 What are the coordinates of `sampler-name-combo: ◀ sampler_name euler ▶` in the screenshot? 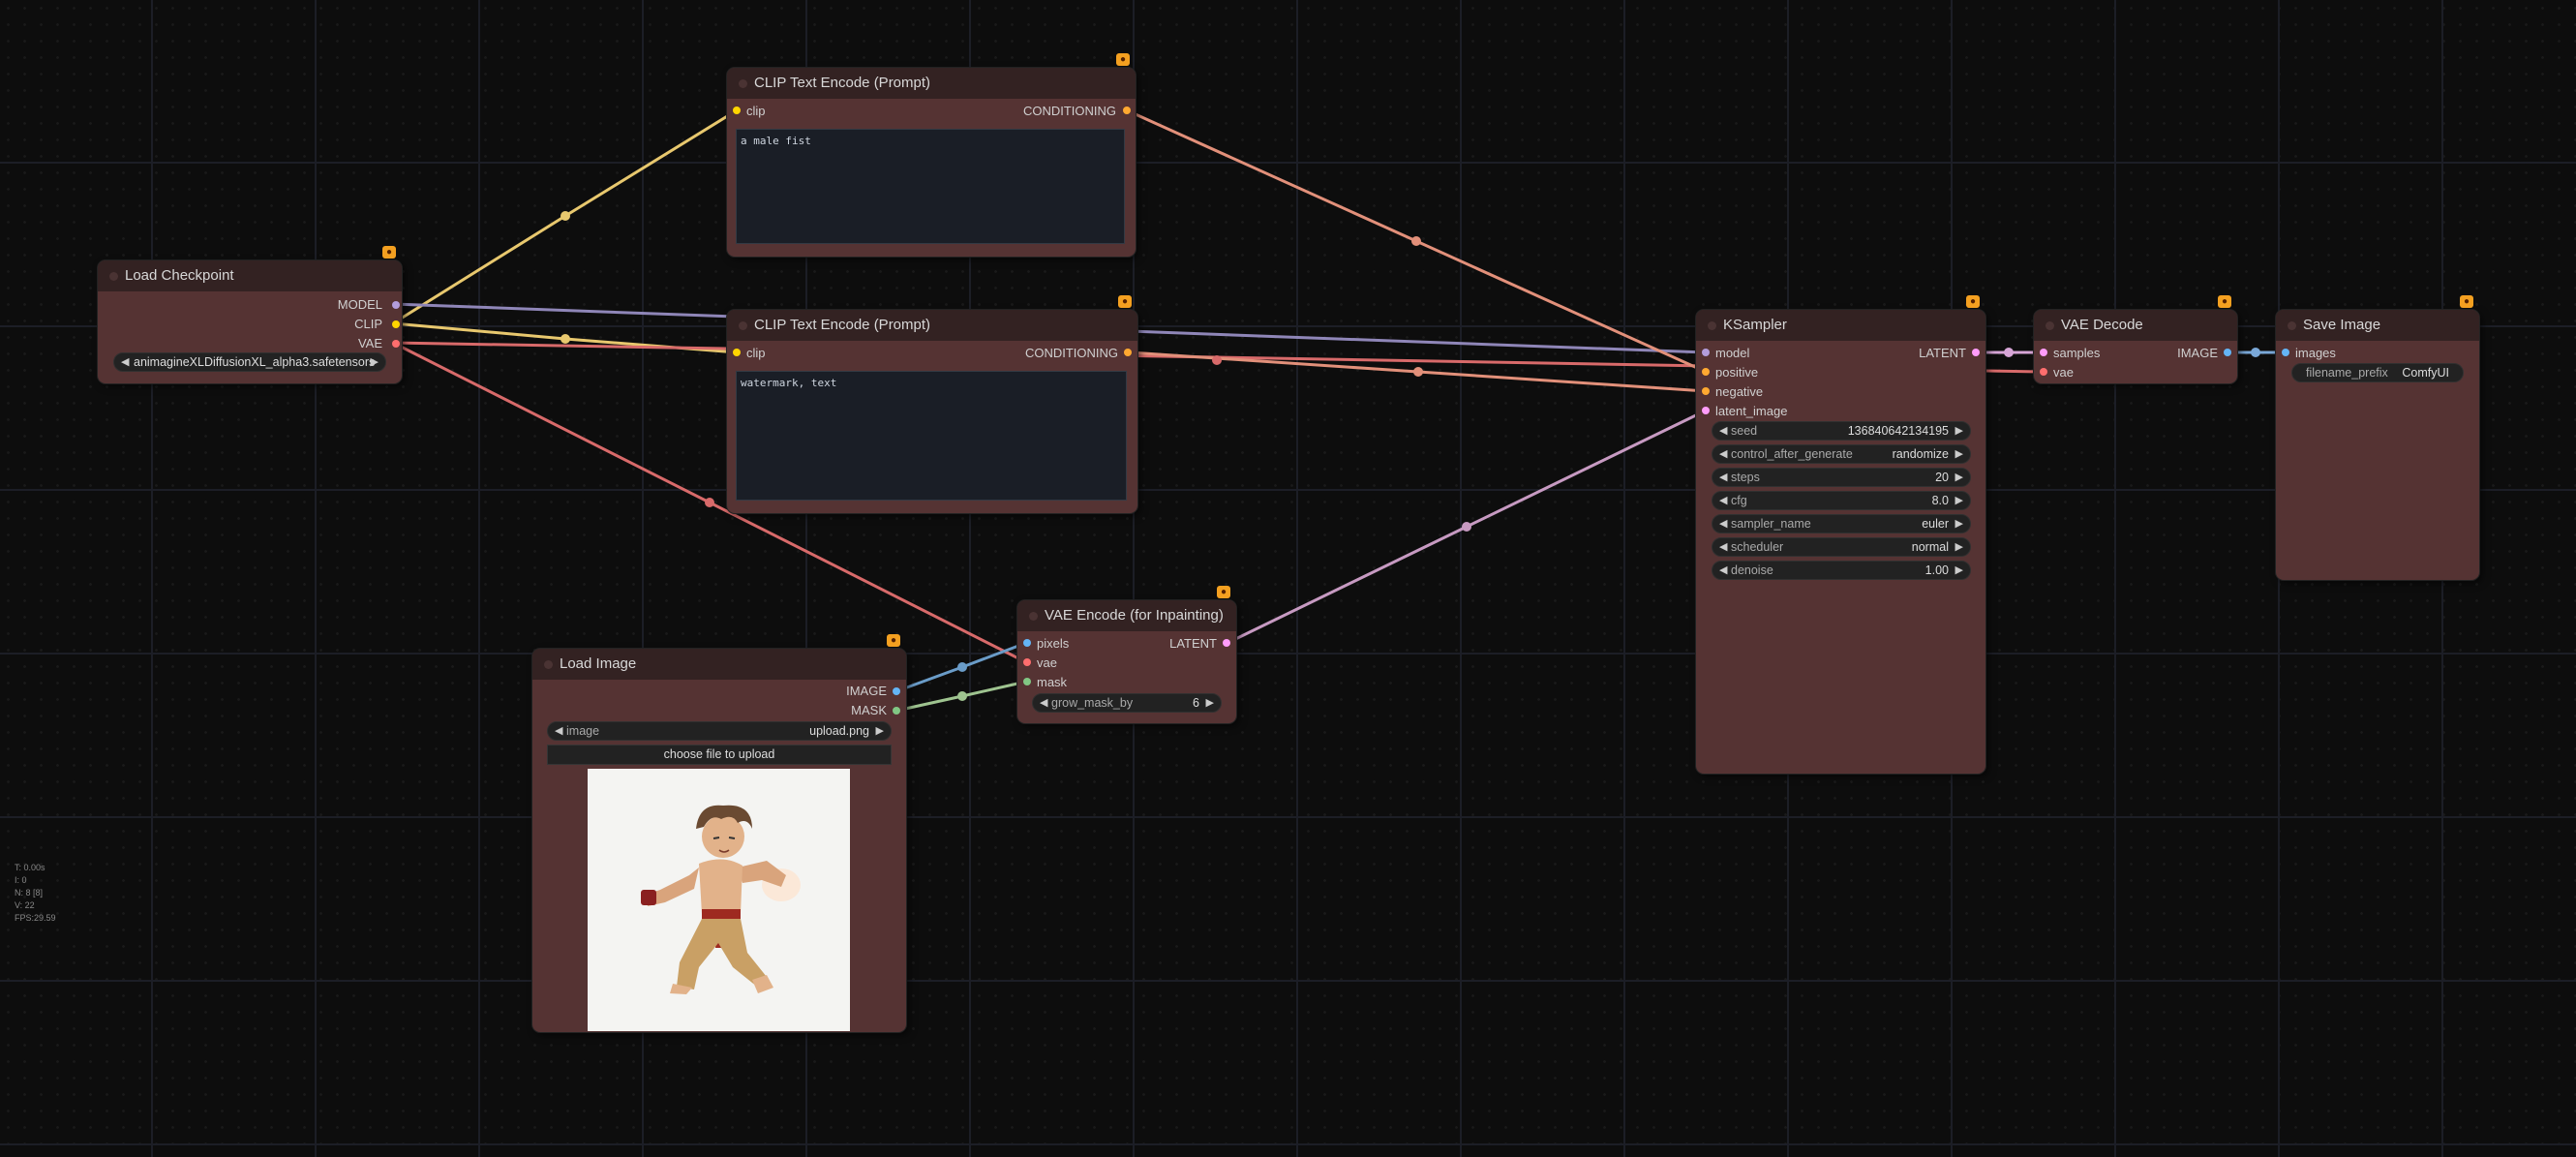 It's located at (1841, 523).